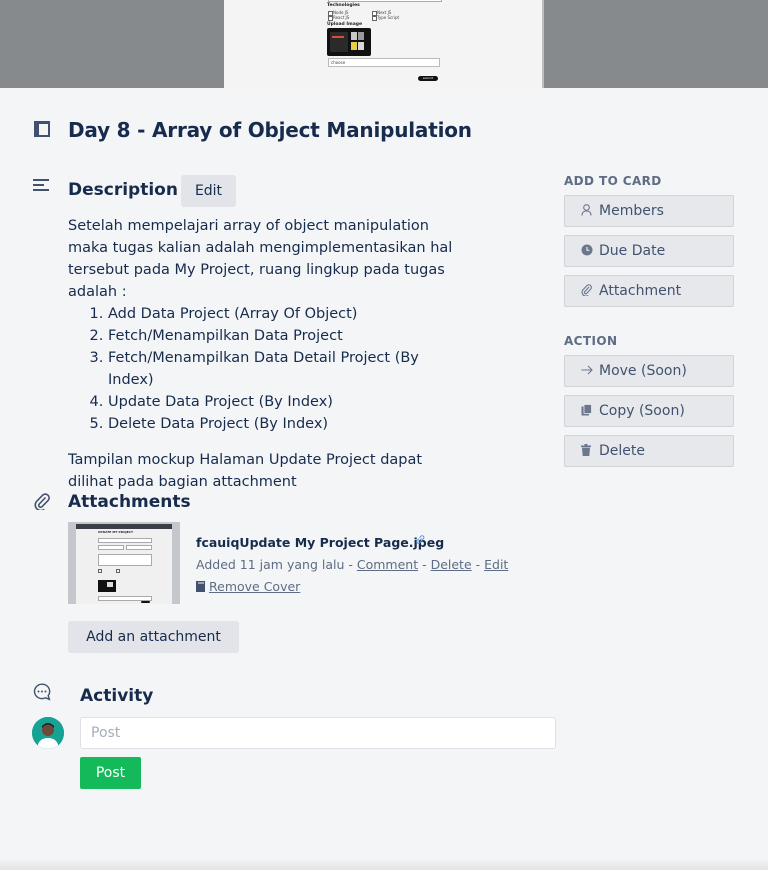 The height and width of the screenshot is (870, 768). Describe the element at coordinates (385, 1) in the screenshot. I see `cover-form-field` at that location.